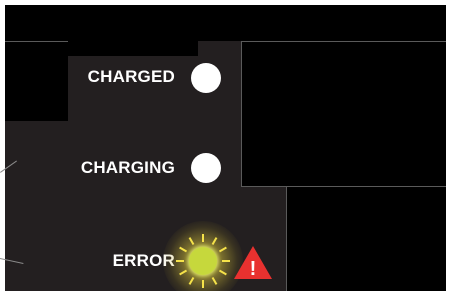 The width and height of the screenshot is (449, 293). I want to click on charged-label: CHARGED, so click(131, 76).